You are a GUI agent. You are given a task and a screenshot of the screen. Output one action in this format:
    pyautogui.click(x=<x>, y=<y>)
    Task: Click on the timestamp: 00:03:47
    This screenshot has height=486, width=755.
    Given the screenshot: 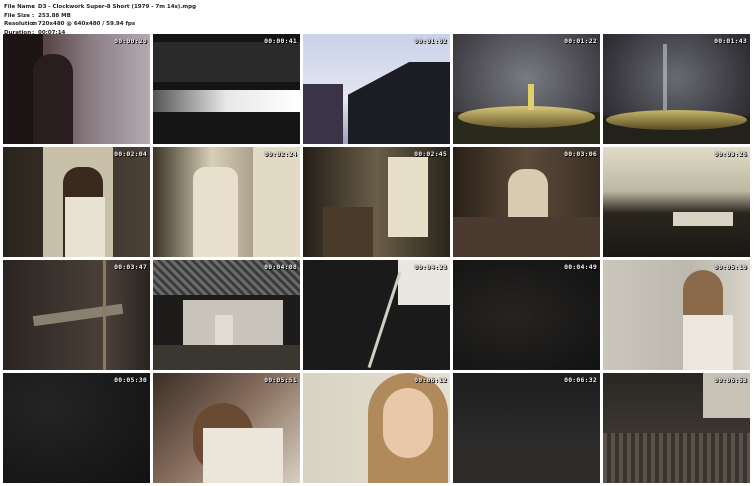 What is the action you would take?
    pyautogui.click(x=130, y=267)
    